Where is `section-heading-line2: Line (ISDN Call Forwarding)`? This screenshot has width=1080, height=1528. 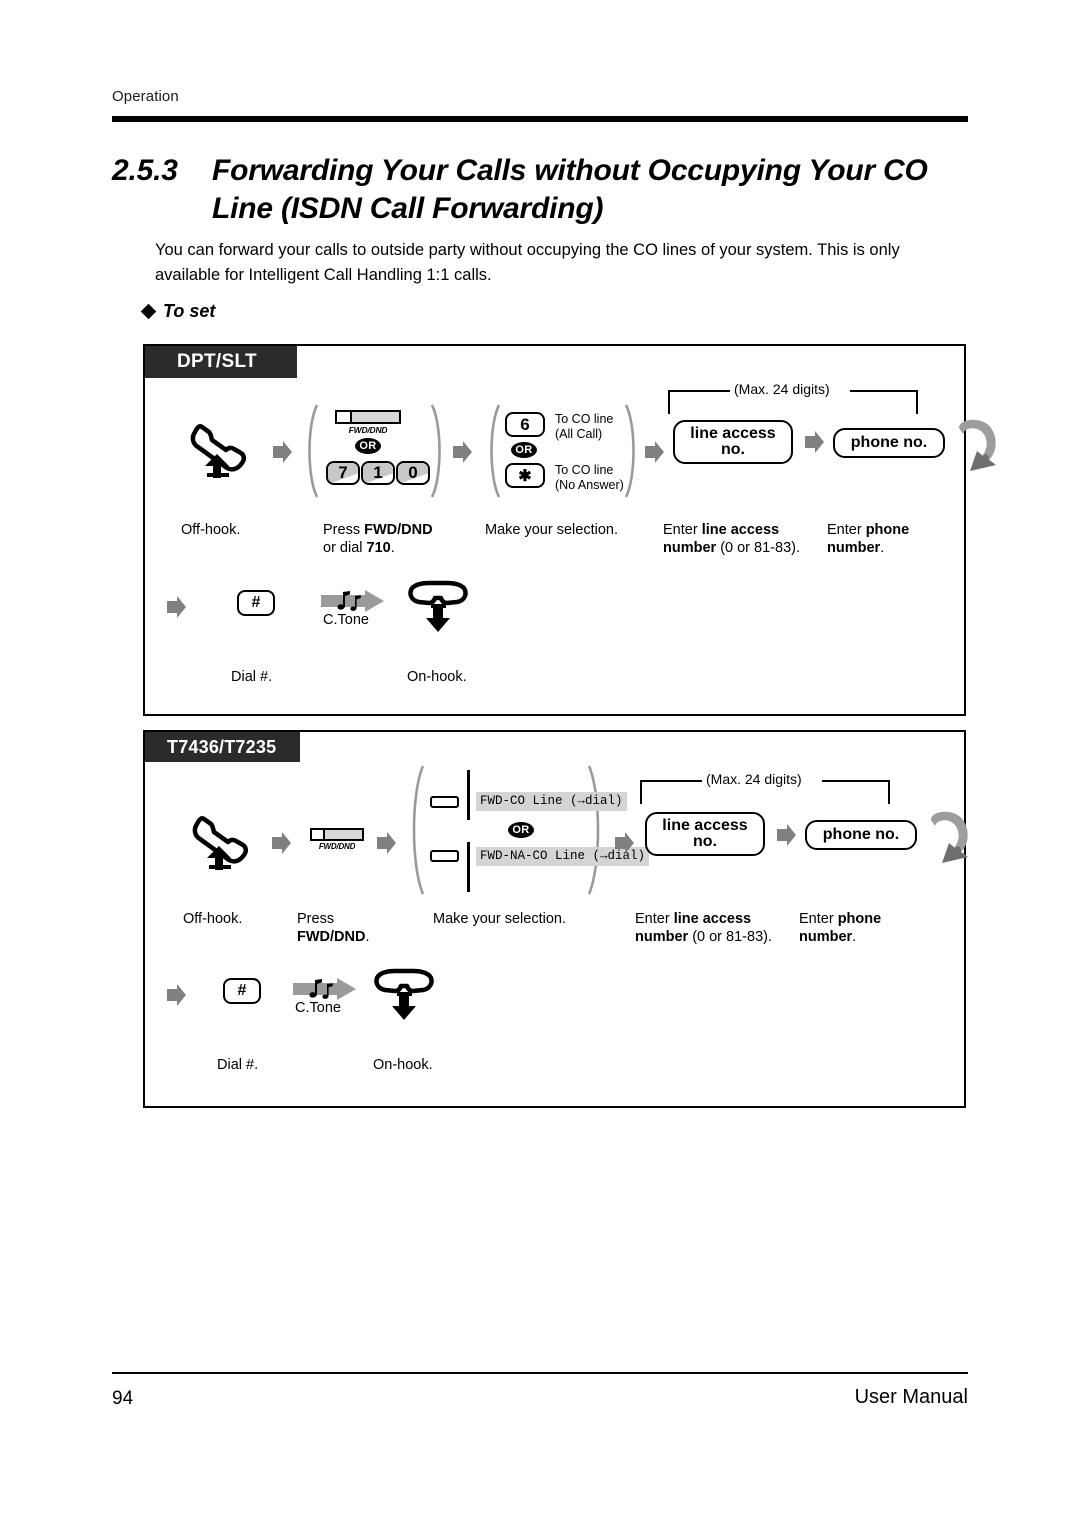
section-heading-line2: Line (ISDN Call Forwarding) is located at coordinates (408, 208).